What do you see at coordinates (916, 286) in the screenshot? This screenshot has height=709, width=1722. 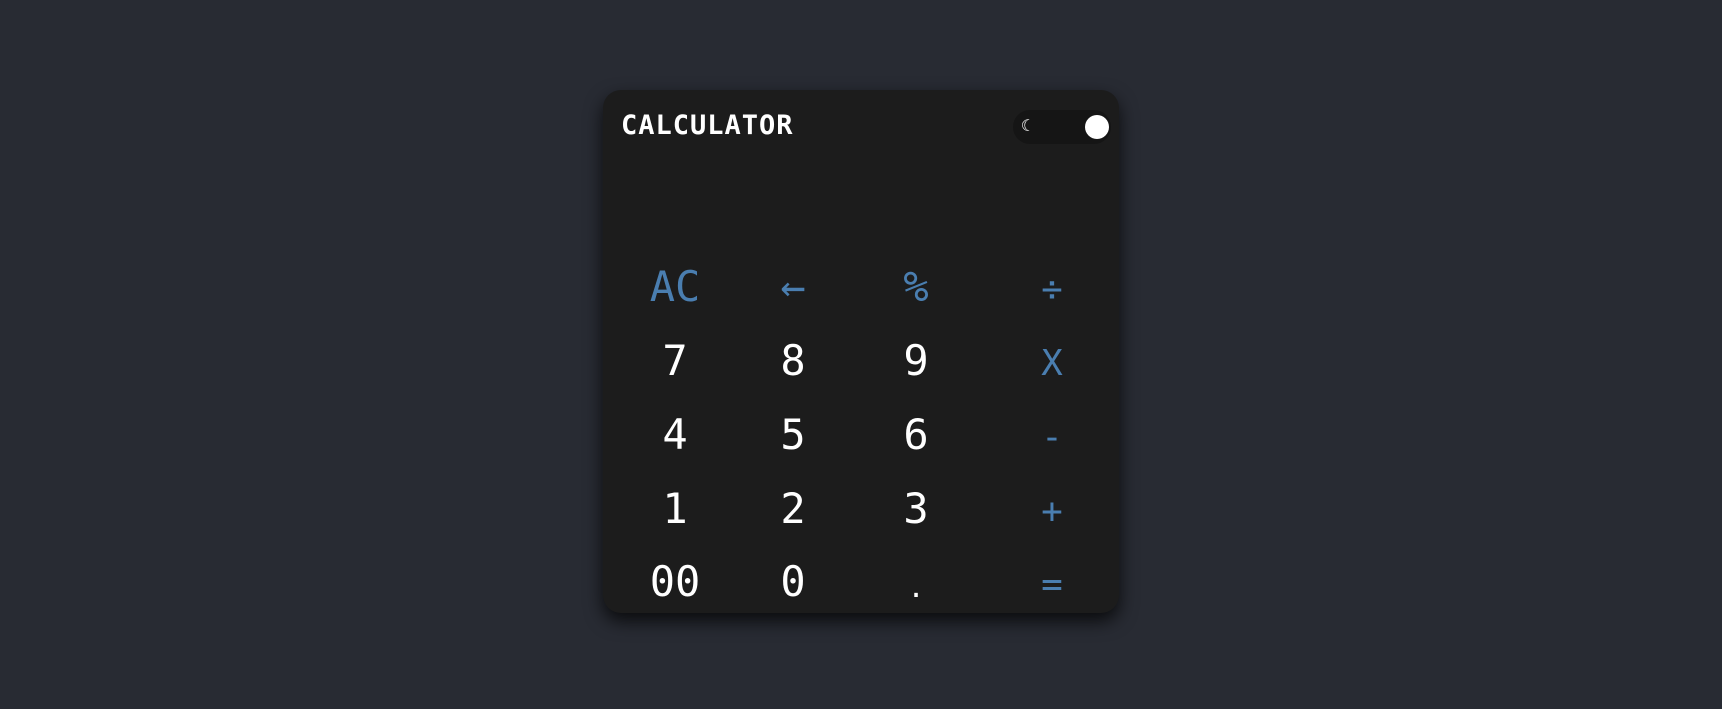 I see `percent-button: %` at bounding box center [916, 286].